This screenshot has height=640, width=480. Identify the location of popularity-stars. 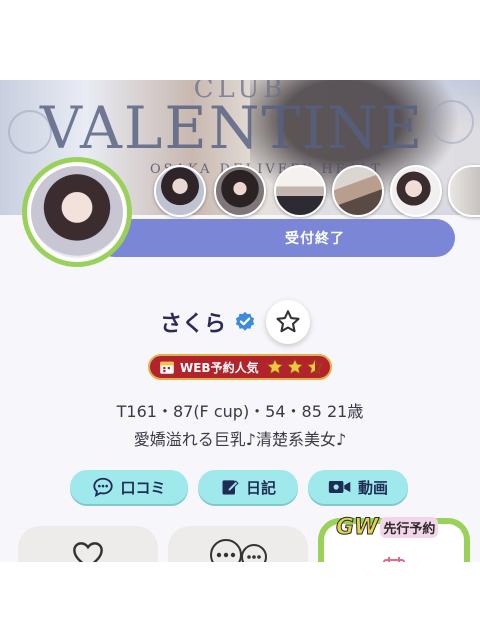
(295, 367).